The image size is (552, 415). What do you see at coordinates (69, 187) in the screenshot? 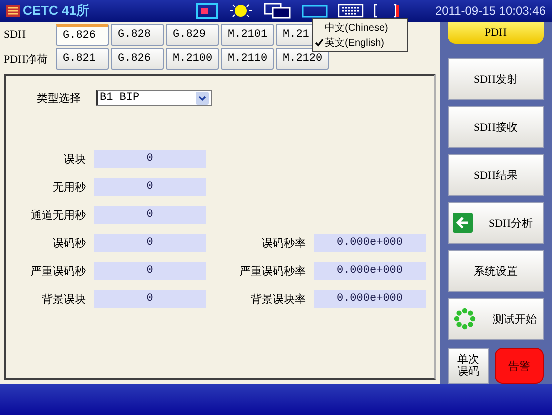
I see `field-label: 无用秒` at bounding box center [69, 187].